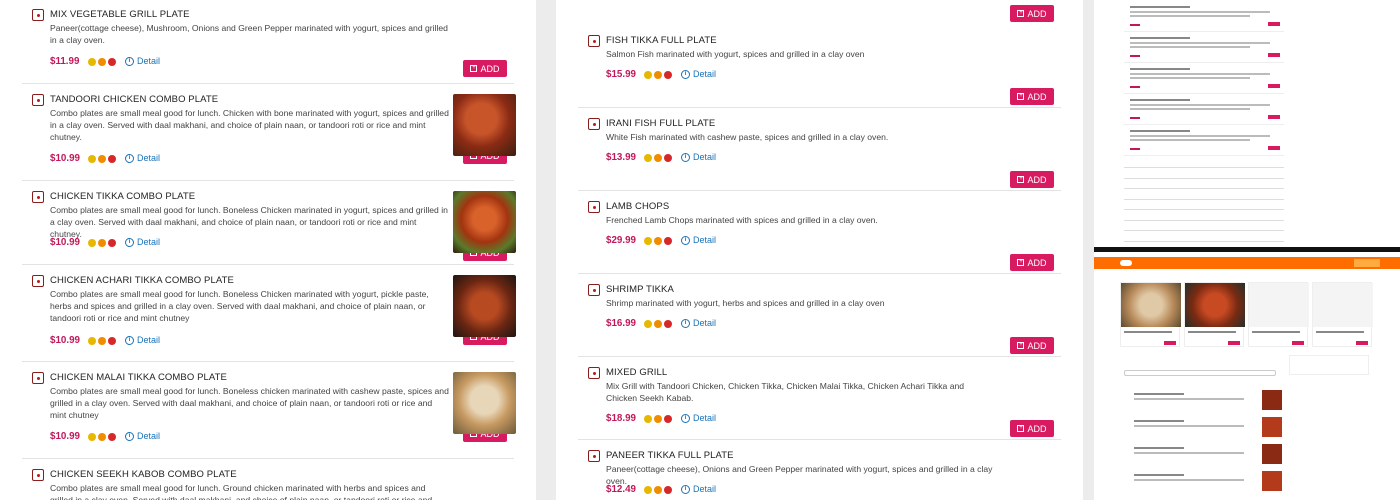 This screenshot has height=500, width=1400. I want to click on preview-card-image, so click(1151, 305).